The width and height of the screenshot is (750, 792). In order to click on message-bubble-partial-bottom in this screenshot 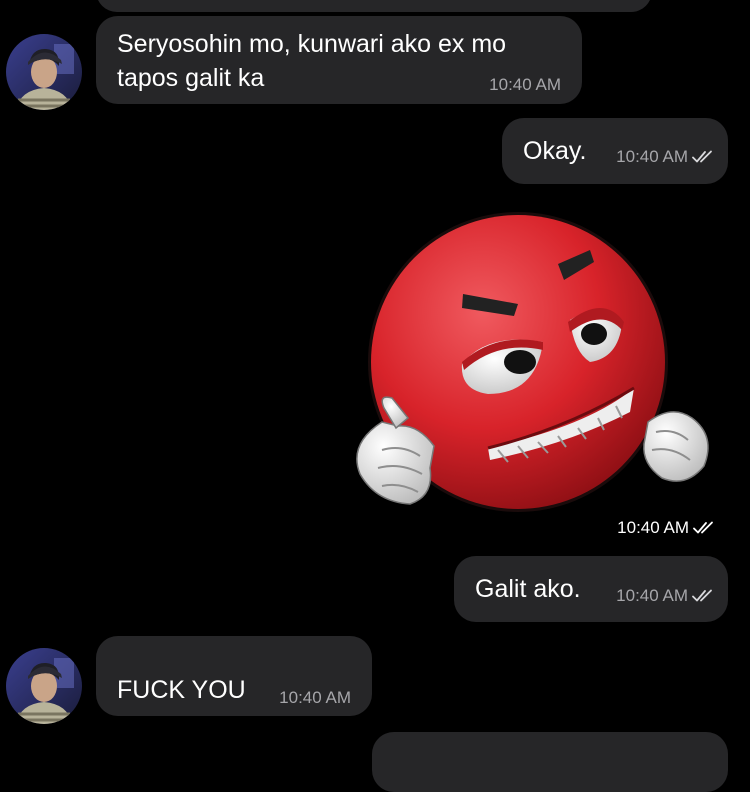, I will do `click(550, 762)`.